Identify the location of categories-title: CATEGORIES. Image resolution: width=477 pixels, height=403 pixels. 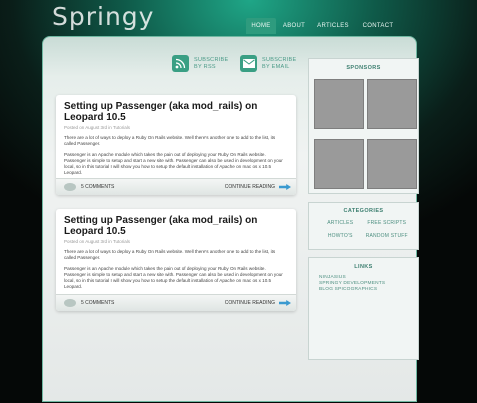
(363, 211).